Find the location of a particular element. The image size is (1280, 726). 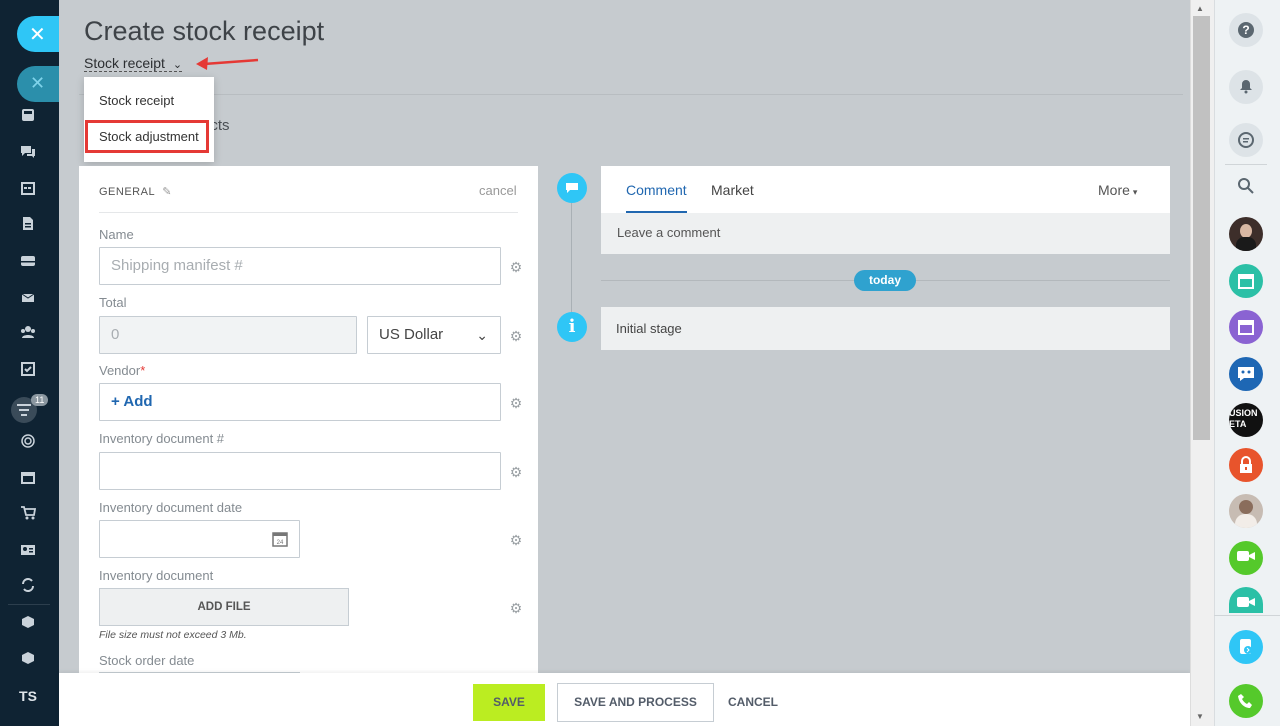

dropdown-item-stock-adjustment: Stock adjustment is located at coordinates (147, 136).